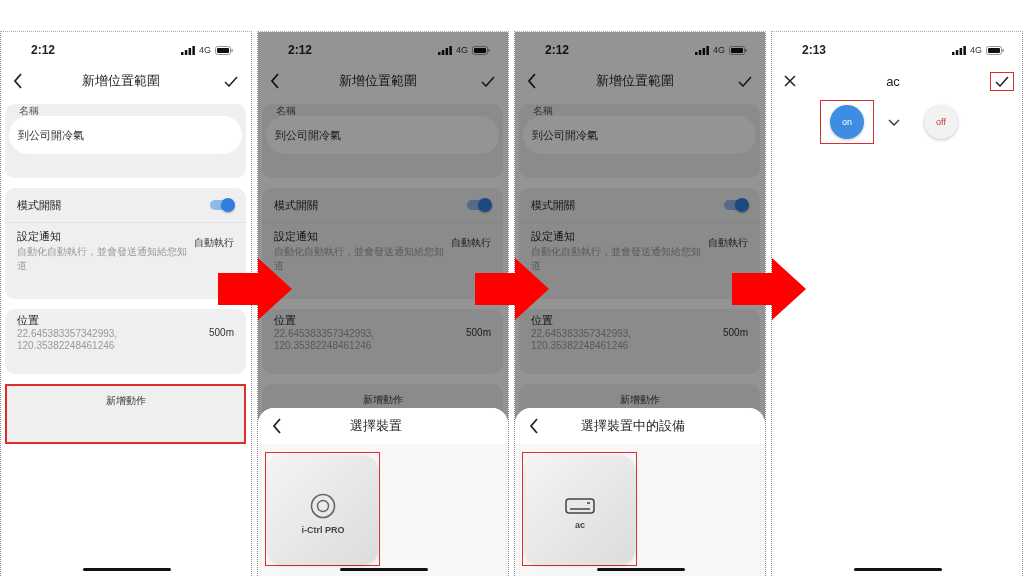  I want to click on option-button: on, so click(847, 122).